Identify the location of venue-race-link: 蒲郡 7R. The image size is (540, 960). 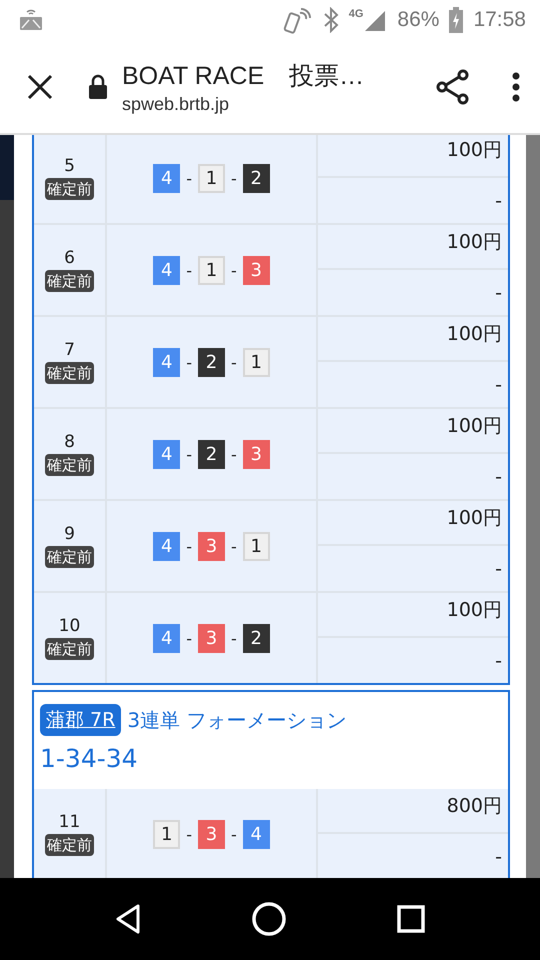
(81, 720).